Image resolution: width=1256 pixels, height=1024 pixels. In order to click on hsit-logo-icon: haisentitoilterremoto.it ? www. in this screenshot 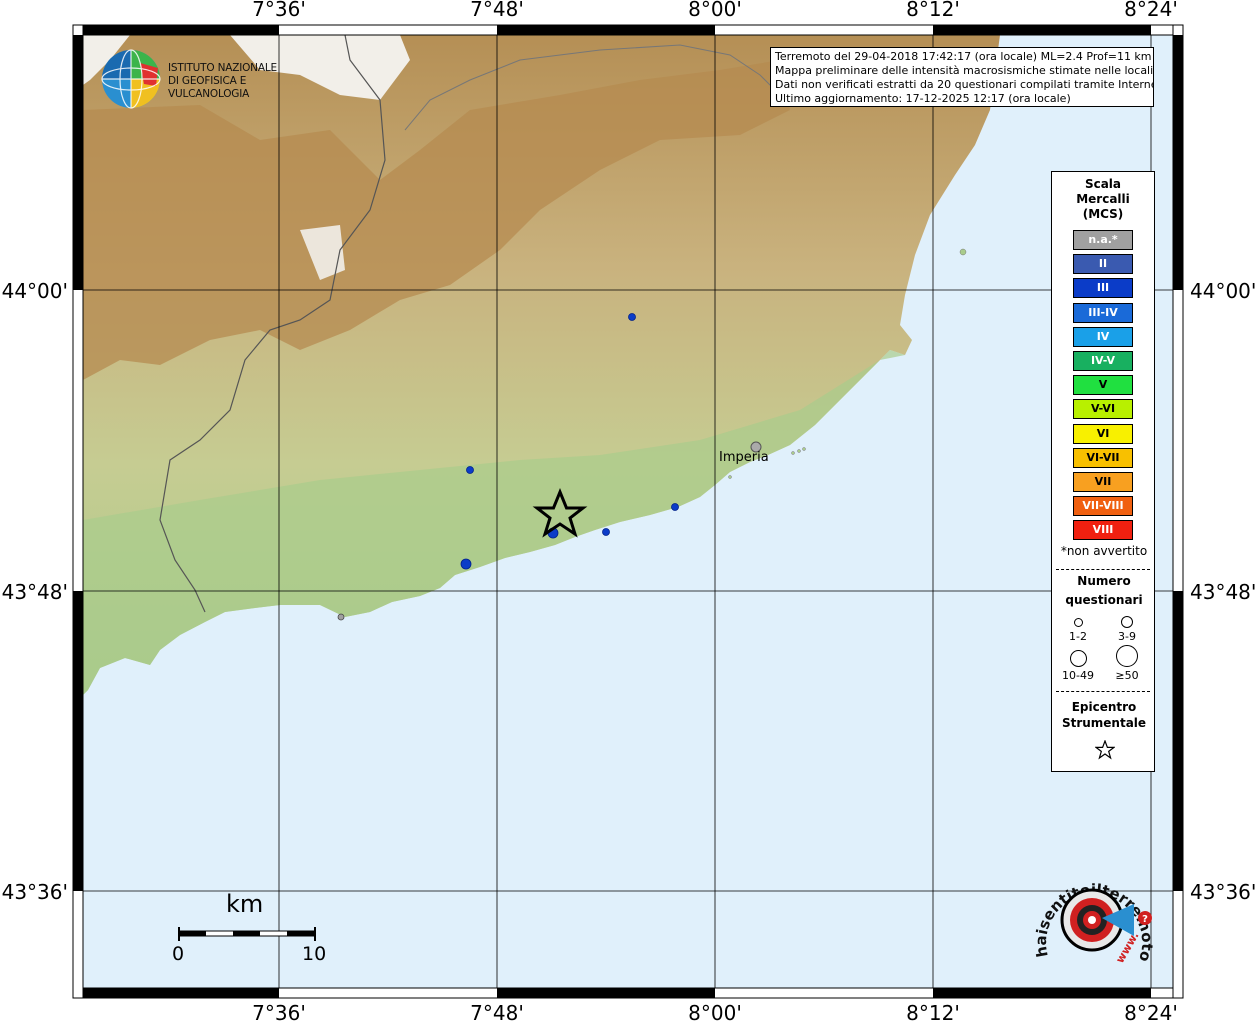, I will do `click(1091, 906)`.